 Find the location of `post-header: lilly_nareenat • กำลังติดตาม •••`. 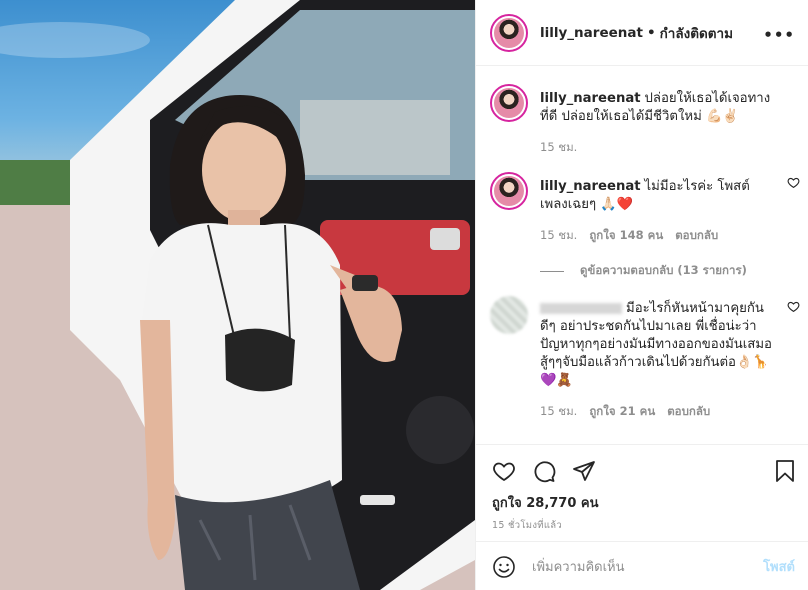

post-header: lilly_nareenat • กำลังติดตาม ••• is located at coordinates (642, 33).